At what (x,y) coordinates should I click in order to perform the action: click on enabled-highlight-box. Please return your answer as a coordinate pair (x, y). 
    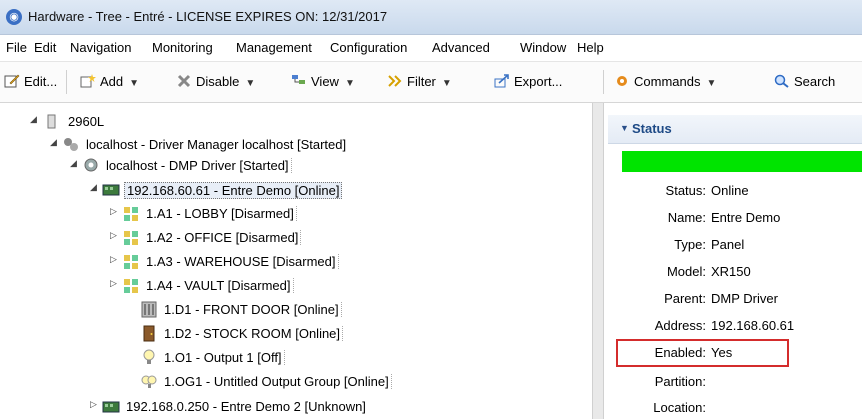
    Looking at the image, I should click on (702, 353).